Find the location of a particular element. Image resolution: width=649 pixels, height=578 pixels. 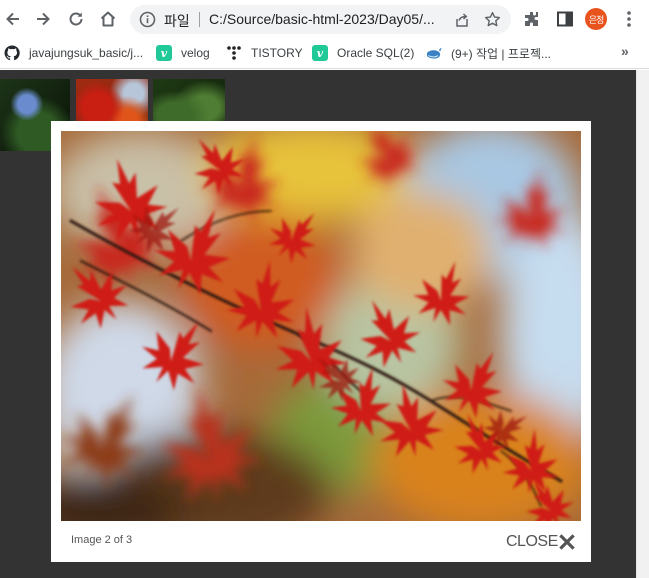

home-button is located at coordinates (108, 19).